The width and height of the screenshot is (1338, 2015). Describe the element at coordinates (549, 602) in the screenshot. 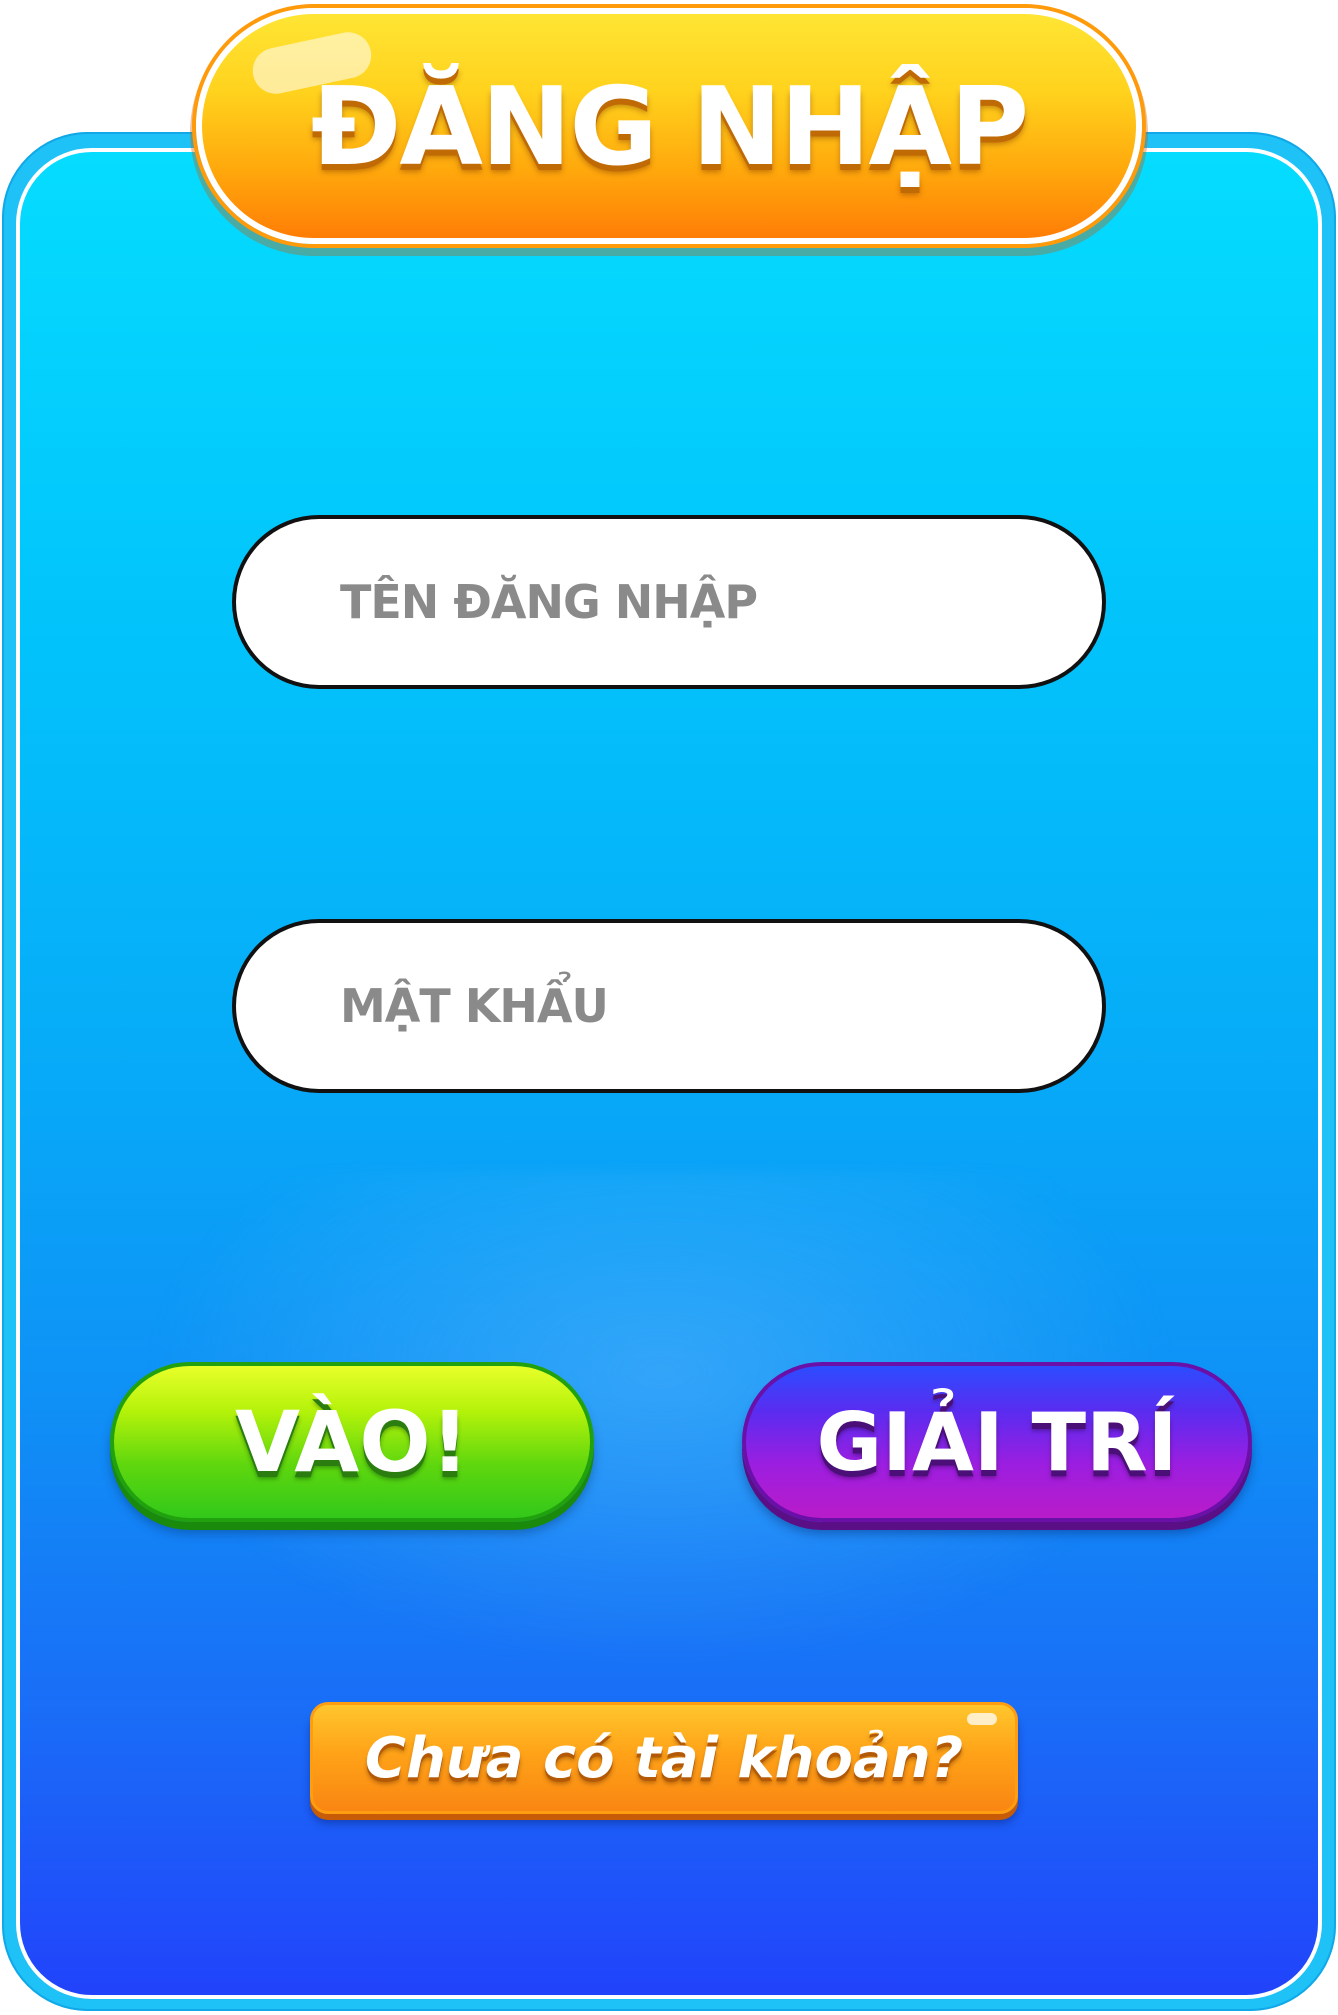

I see `username-placeholder: TÊN ĐĂNG NHẬP` at that location.